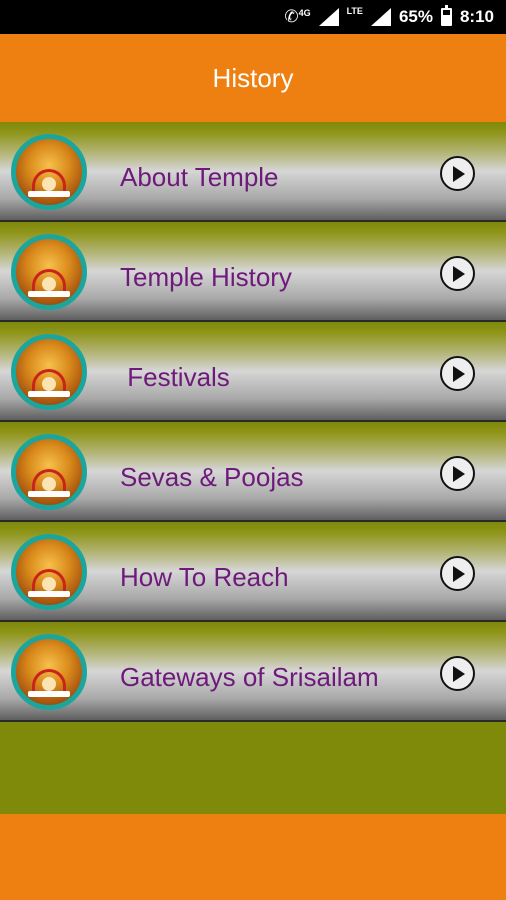 The height and width of the screenshot is (900, 506). I want to click on menu-item-about-temple: About Temple, so click(253, 172).